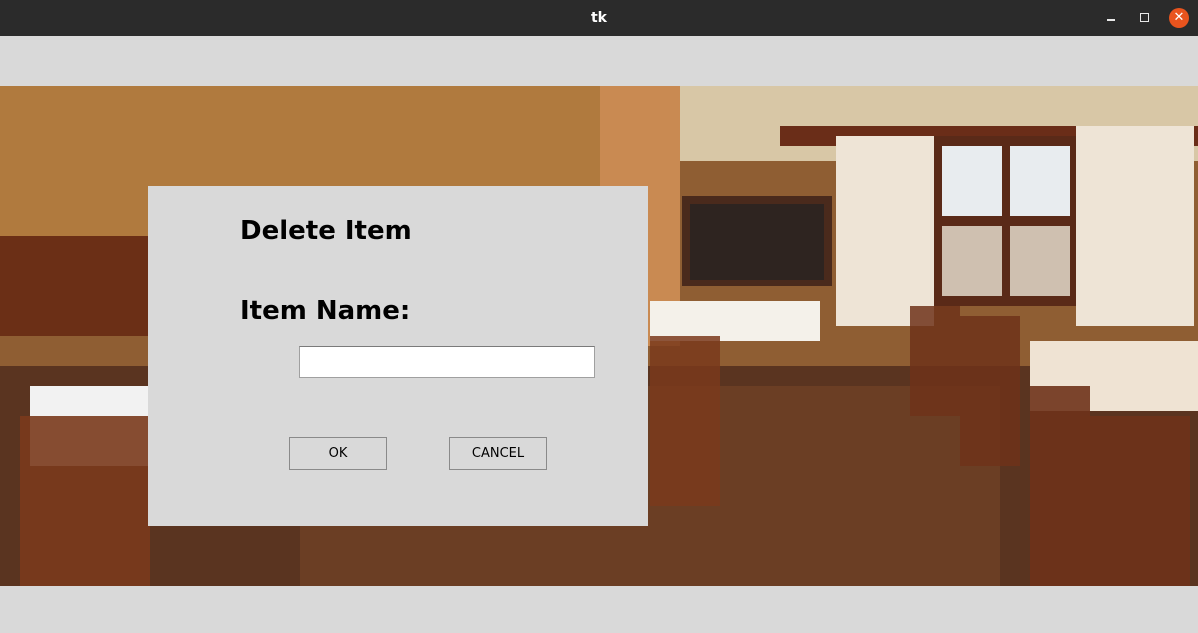 The width and height of the screenshot is (1198, 633). Describe the element at coordinates (498, 453) in the screenshot. I see `cancel-button: CANCEL` at that location.